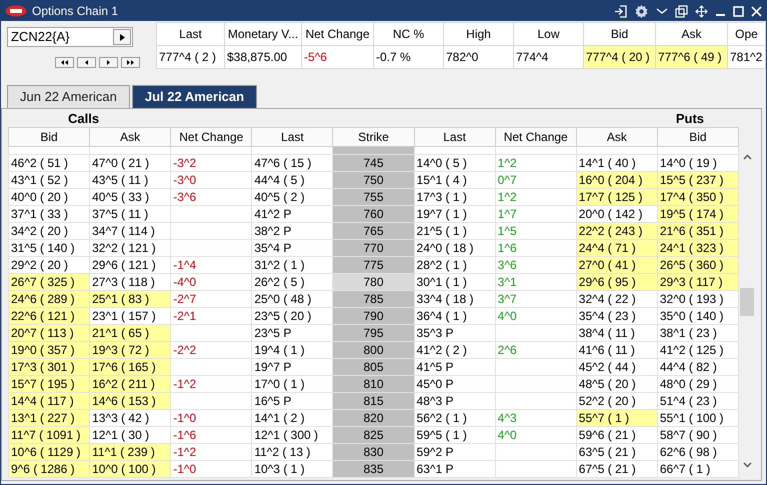  What do you see at coordinates (49, 197) in the screenshot?
I see `table-cell: 40^0 ( 20 )` at bounding box center [49, 197].